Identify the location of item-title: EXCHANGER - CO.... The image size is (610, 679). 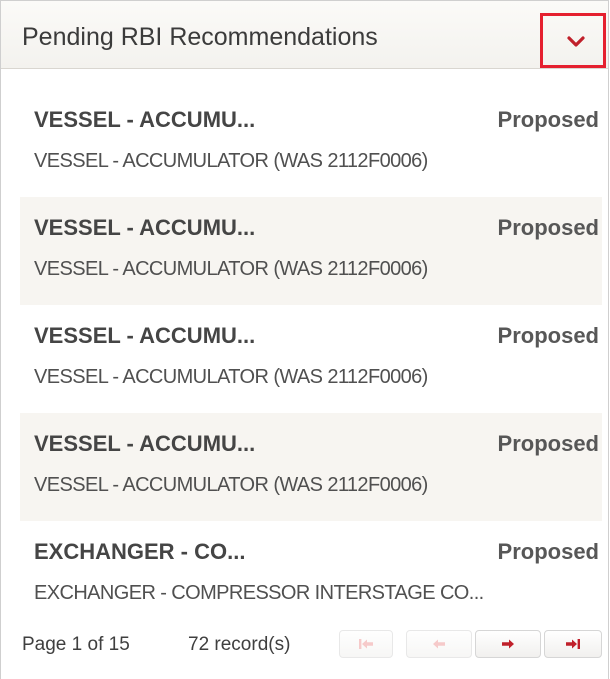
(140, 551).